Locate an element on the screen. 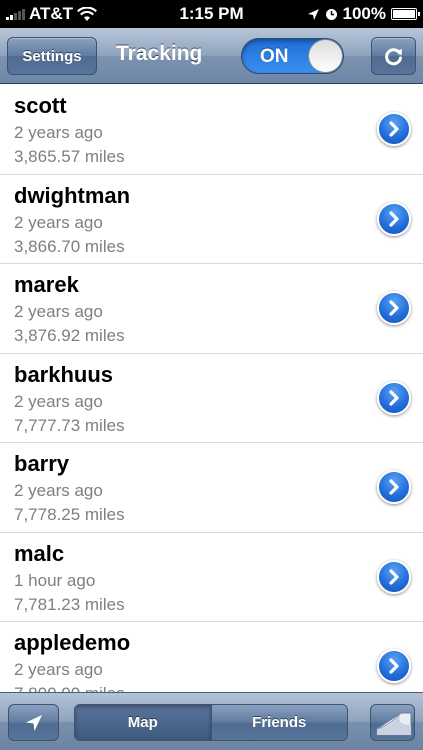 The image size is (423, 750). distance: 3,866.70 miles is located at coordinates (69, 246).